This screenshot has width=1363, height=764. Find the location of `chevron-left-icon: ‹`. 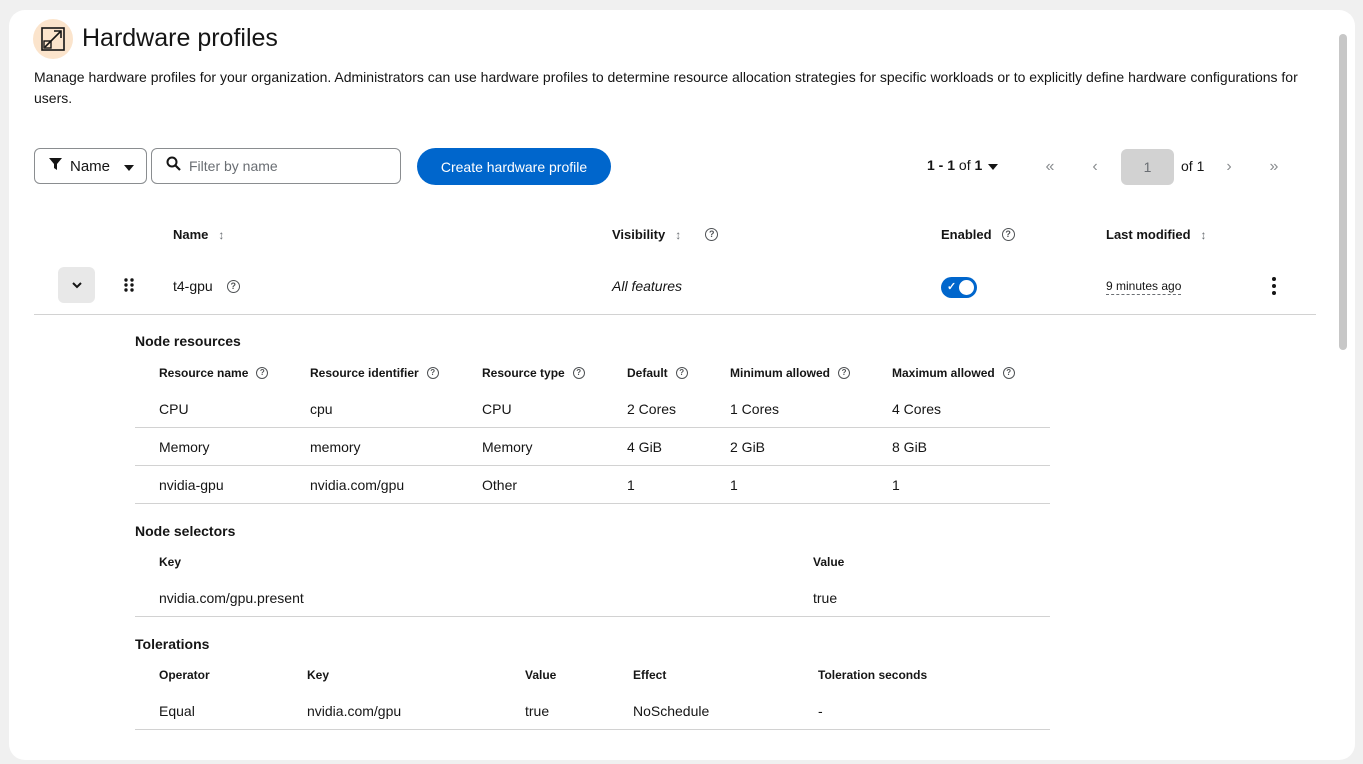

chevron-left-icon: ‹ is located at coordinates (1095, 166).